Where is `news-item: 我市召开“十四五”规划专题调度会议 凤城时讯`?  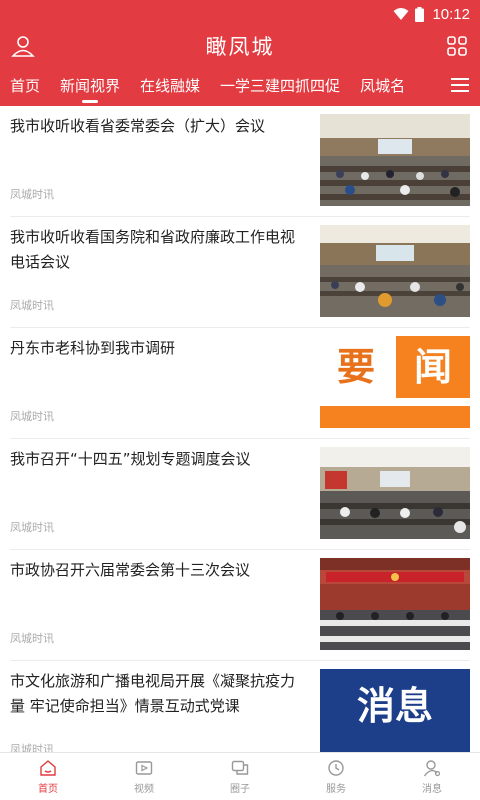 news-item: 我市召开“十四五”规划专题调度会议 凤城时讯 is located at coordinates (240, 494).